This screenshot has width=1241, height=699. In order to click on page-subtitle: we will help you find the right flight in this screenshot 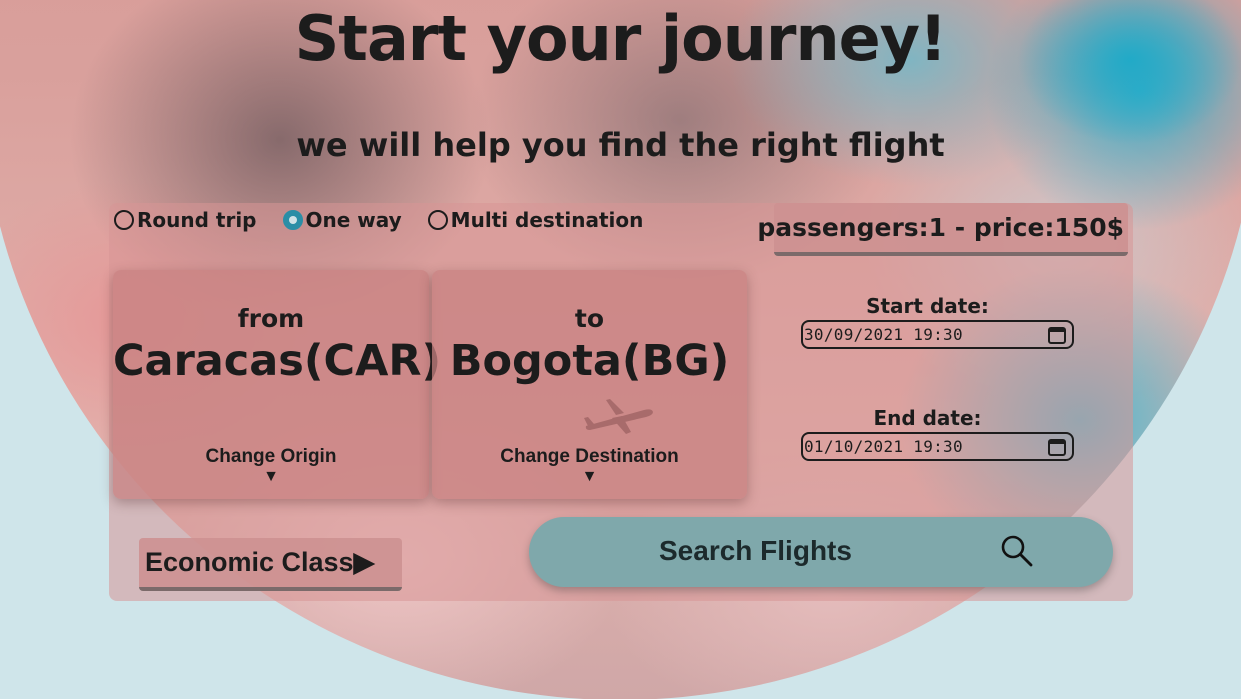, I will do `click(620, 145)`.